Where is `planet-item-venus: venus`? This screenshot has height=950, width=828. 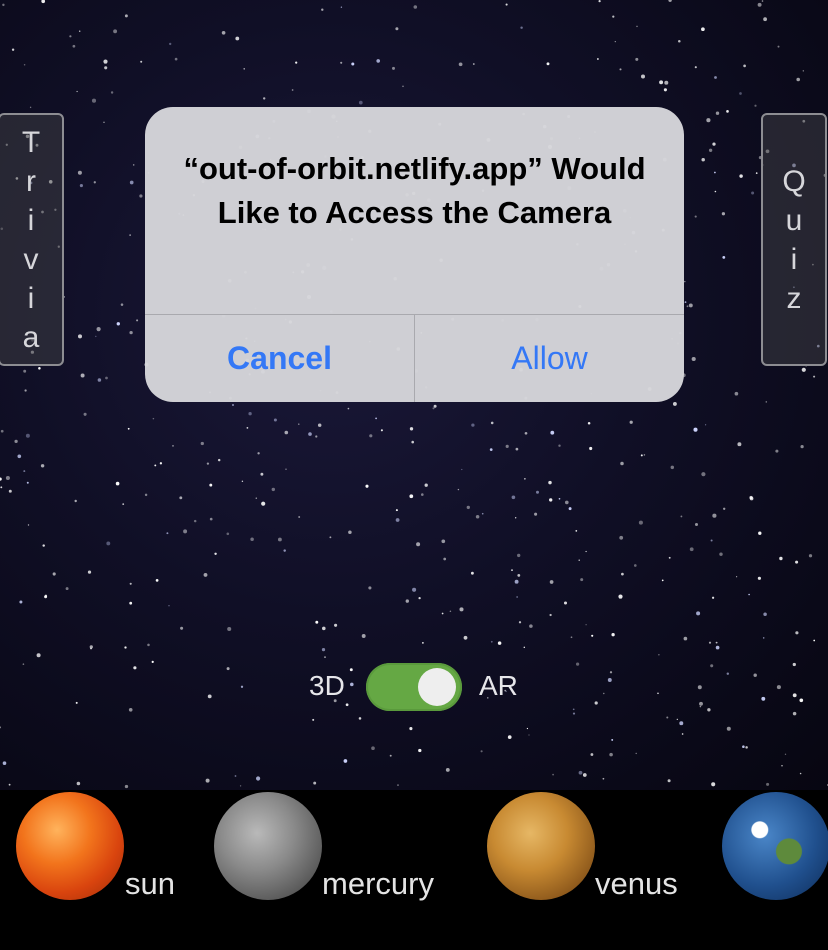 planet-item-venus: venus is located at coordinates (597, 870).